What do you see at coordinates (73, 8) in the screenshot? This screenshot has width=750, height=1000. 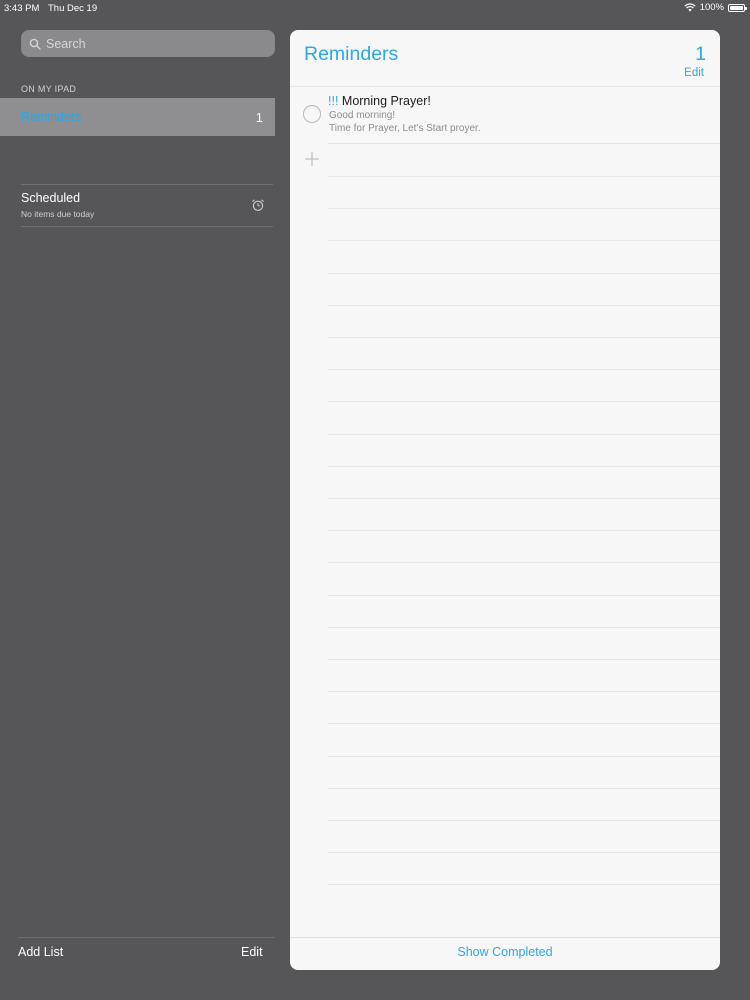 I see `status-date: Thu Dec 19` at bounding box center [73, 8].